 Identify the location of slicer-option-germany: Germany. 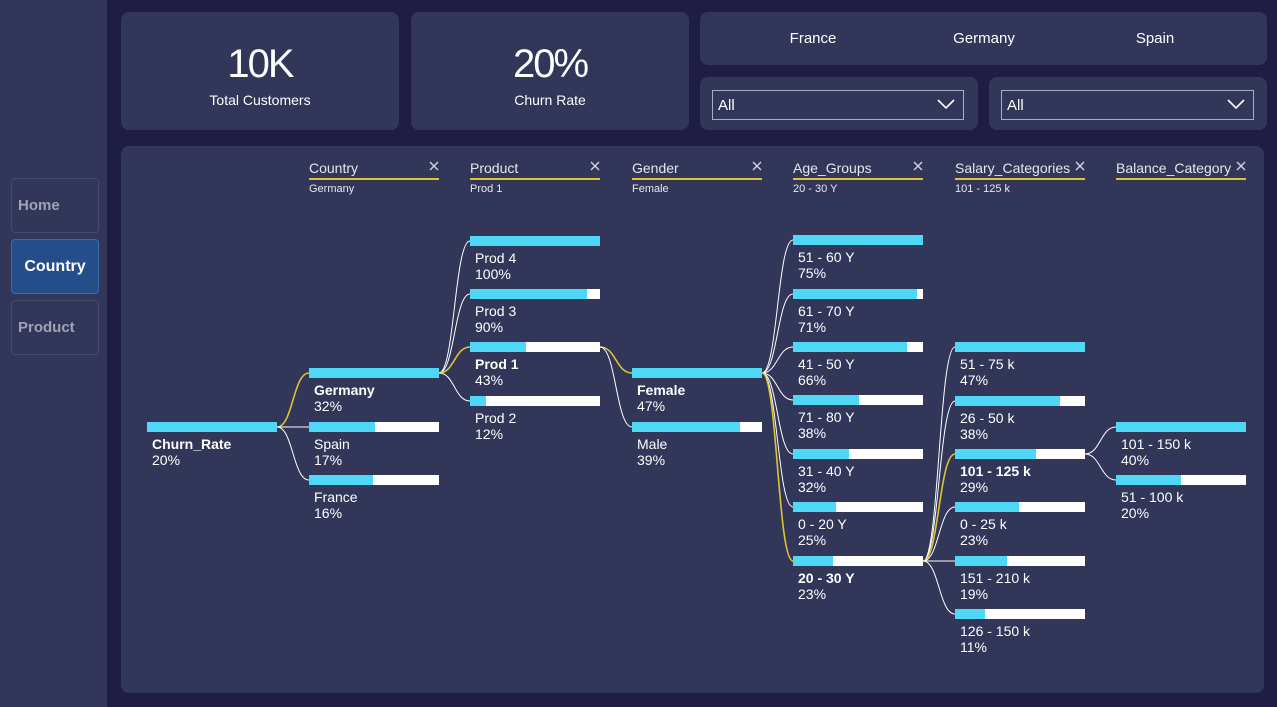
(984, 38).